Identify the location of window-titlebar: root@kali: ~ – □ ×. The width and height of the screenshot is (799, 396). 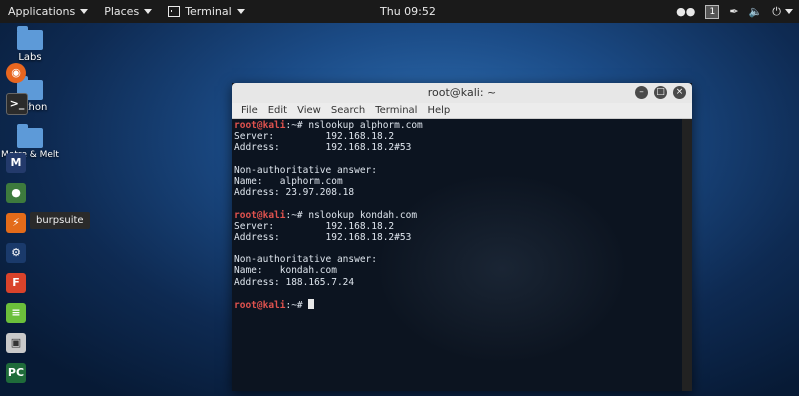
(462, 93).